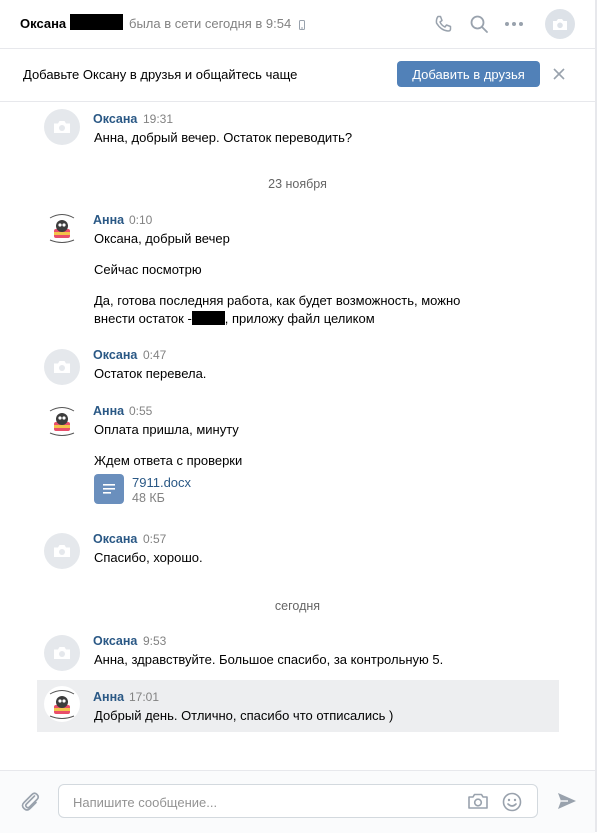 The height and width of the screenshot is (833, 597). What do you see at coordinates (443, 25) in the screenshot?
I see `phone-icon` at bounding box center [443, 25].